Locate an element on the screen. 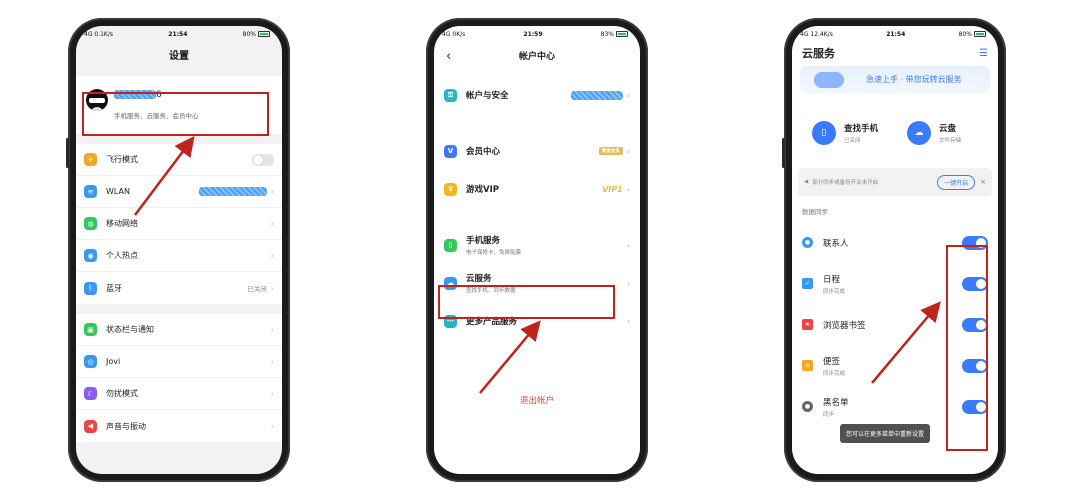  key-icon: ⚿ is located at coordinates (450, 95).